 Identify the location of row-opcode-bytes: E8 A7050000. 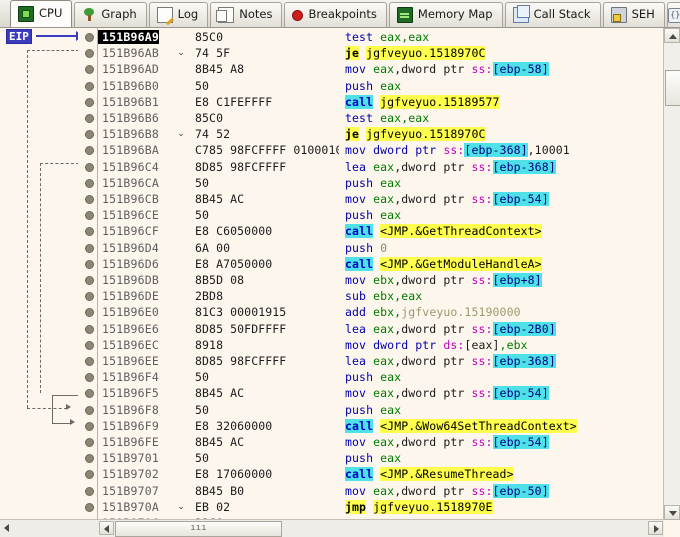
(234, 263).